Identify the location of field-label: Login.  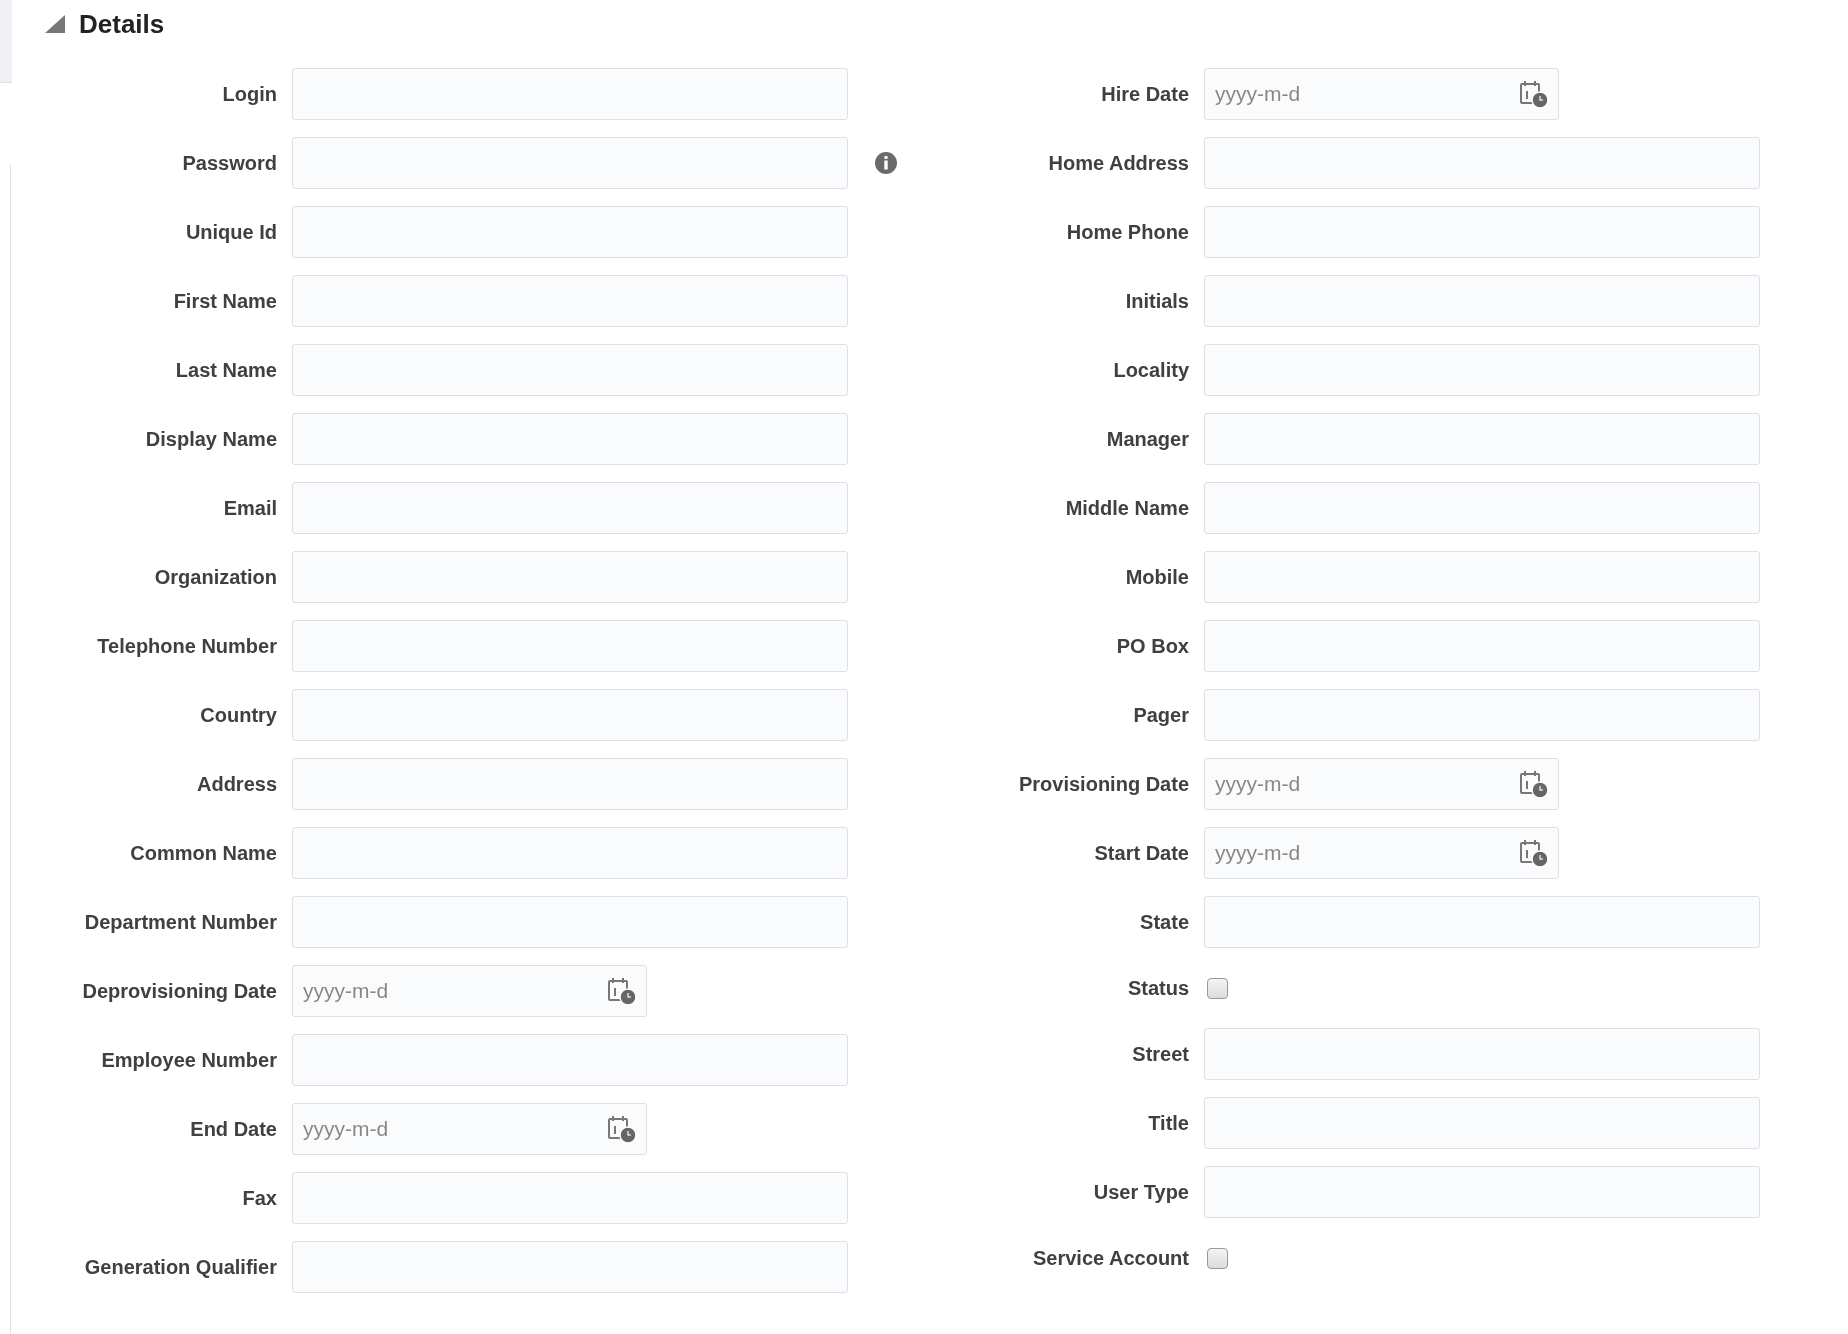
(249, 94).